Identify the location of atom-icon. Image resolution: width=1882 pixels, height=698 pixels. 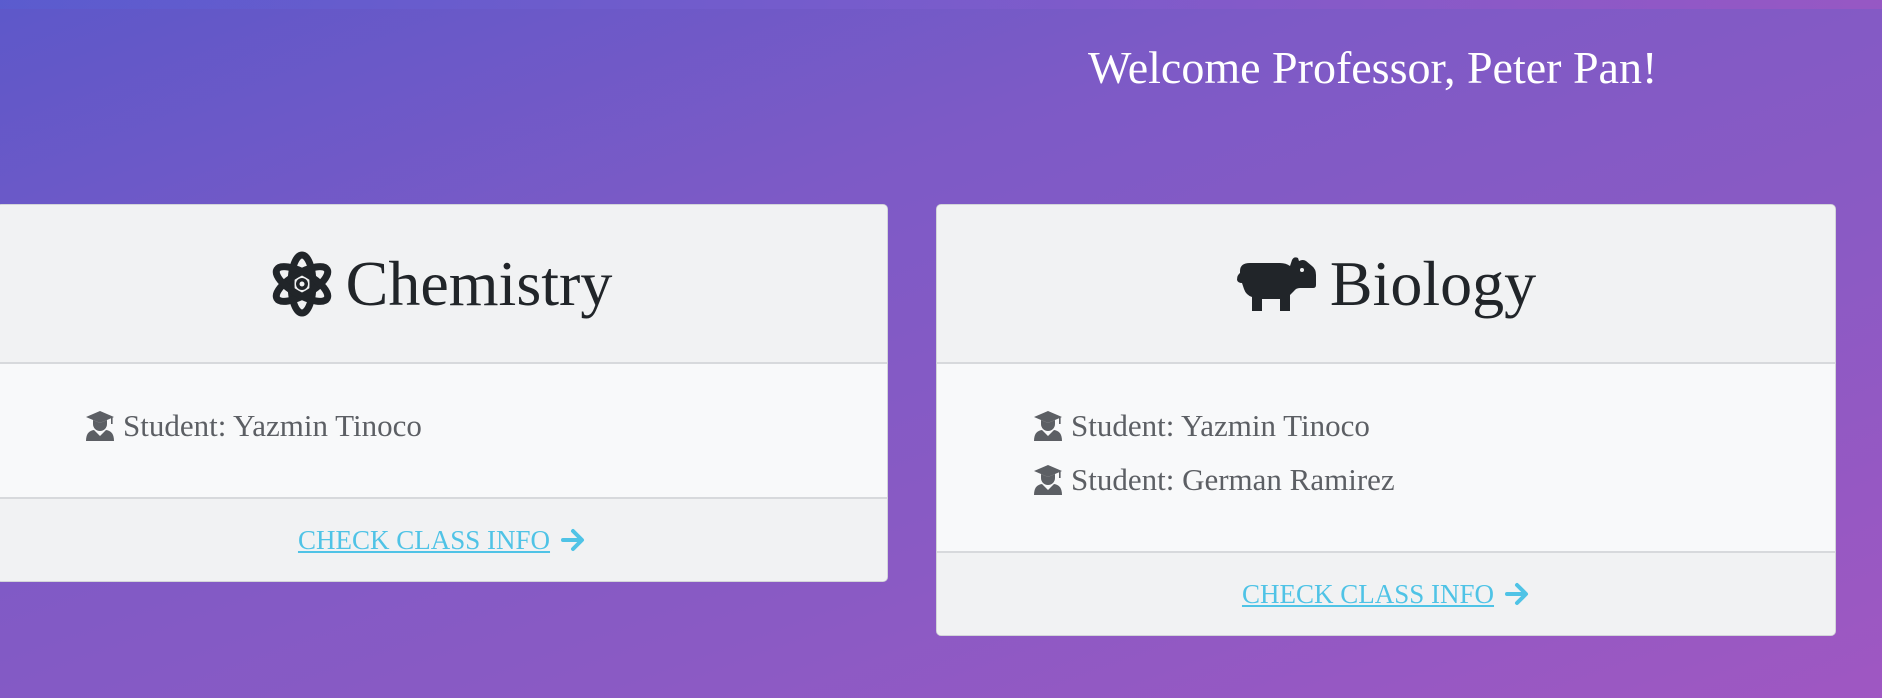
(302, 284).